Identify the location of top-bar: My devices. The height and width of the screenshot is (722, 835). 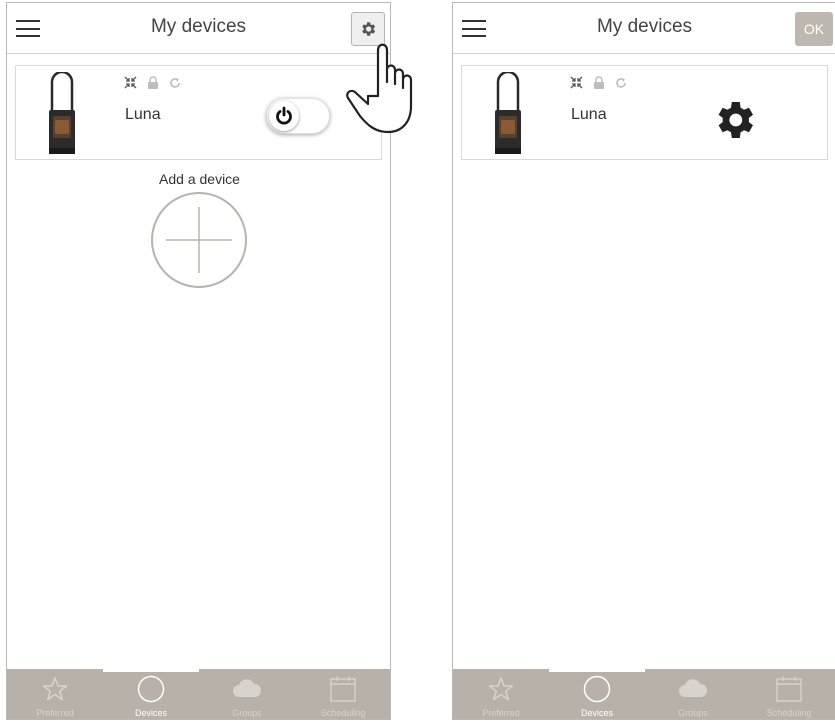
(198, 28).